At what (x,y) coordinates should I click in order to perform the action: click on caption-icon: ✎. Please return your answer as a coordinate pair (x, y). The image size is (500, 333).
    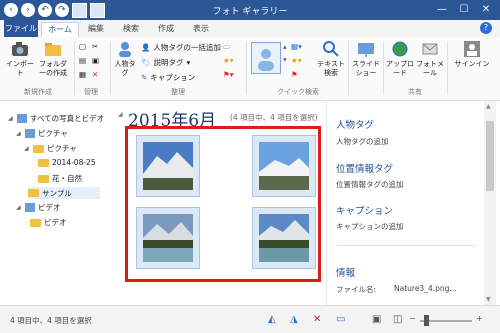
    Looking at the image, I should click on (144, 77).